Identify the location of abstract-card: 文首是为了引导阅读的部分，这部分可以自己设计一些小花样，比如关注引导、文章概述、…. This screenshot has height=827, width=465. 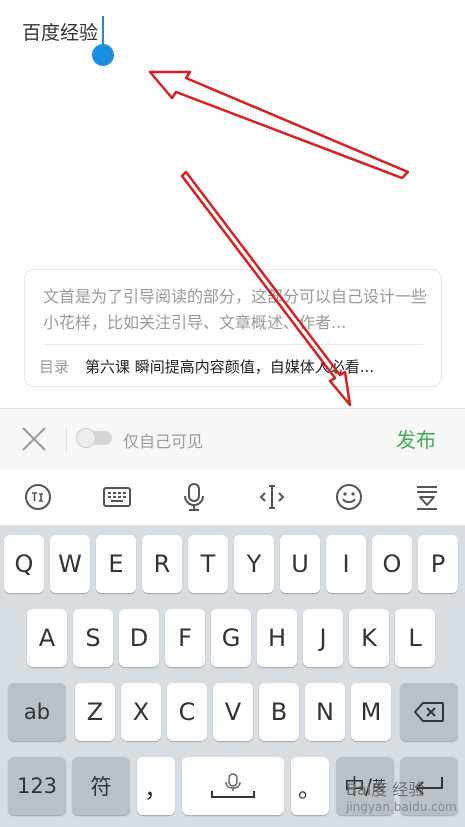
(233, 328).